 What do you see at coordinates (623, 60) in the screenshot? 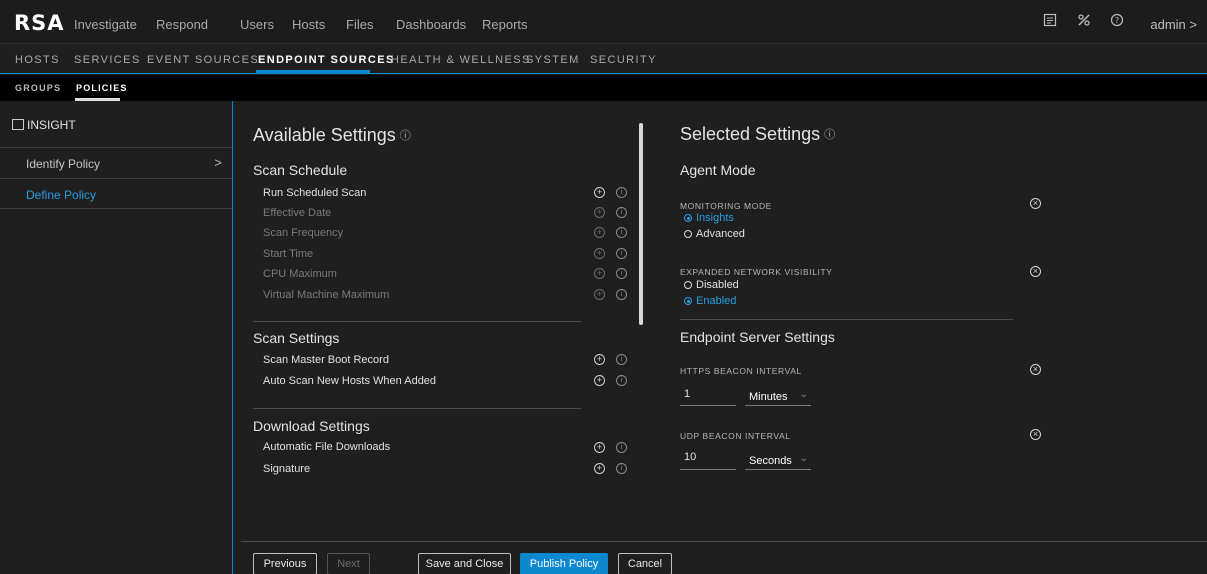
I see `tab-security: SECURITY` at bounding box center [623, 60].